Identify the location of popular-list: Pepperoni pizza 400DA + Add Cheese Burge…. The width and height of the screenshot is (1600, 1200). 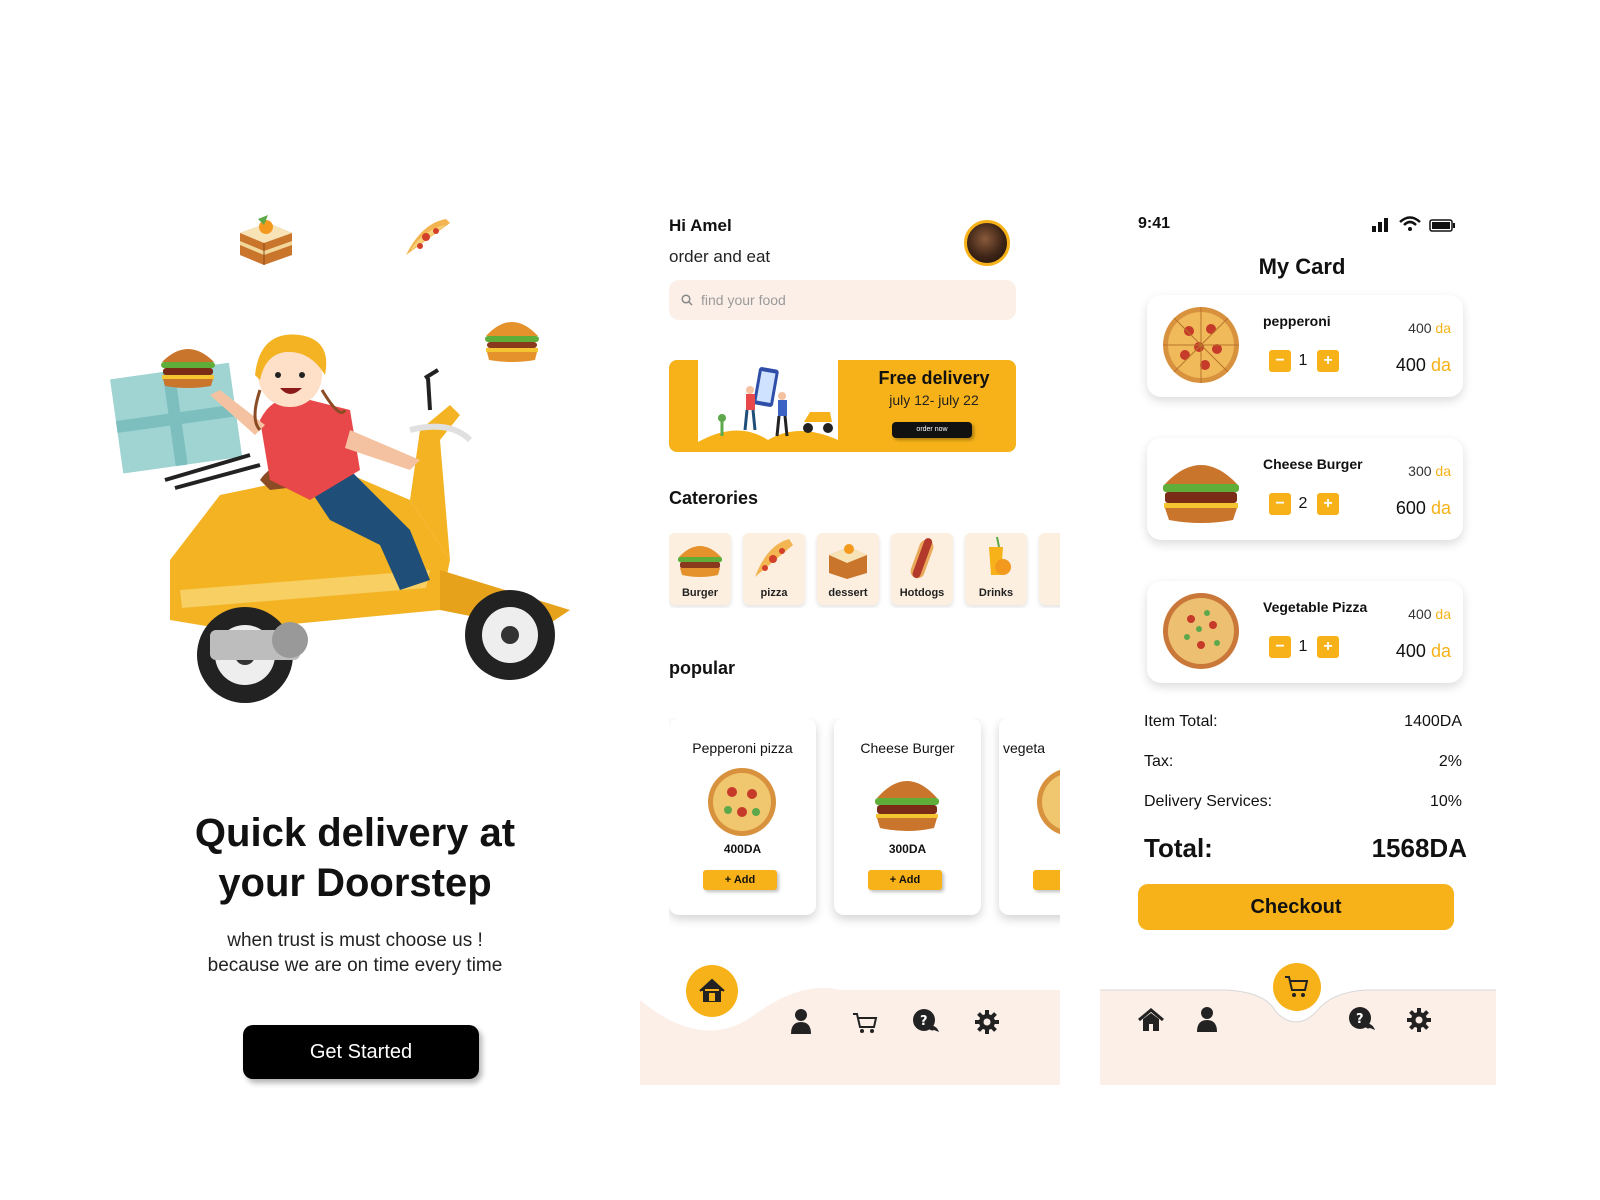
(864, 823).